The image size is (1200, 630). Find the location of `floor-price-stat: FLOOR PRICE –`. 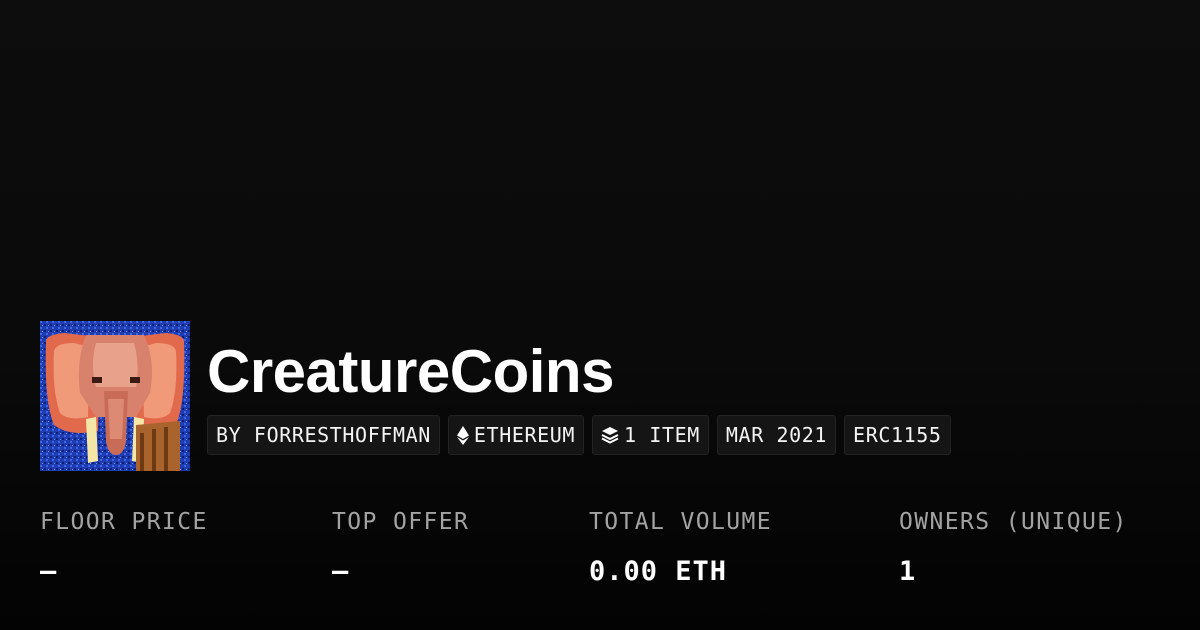

floor-price-stat: FLOOR PRICE – is located at coordinates (124, 547).